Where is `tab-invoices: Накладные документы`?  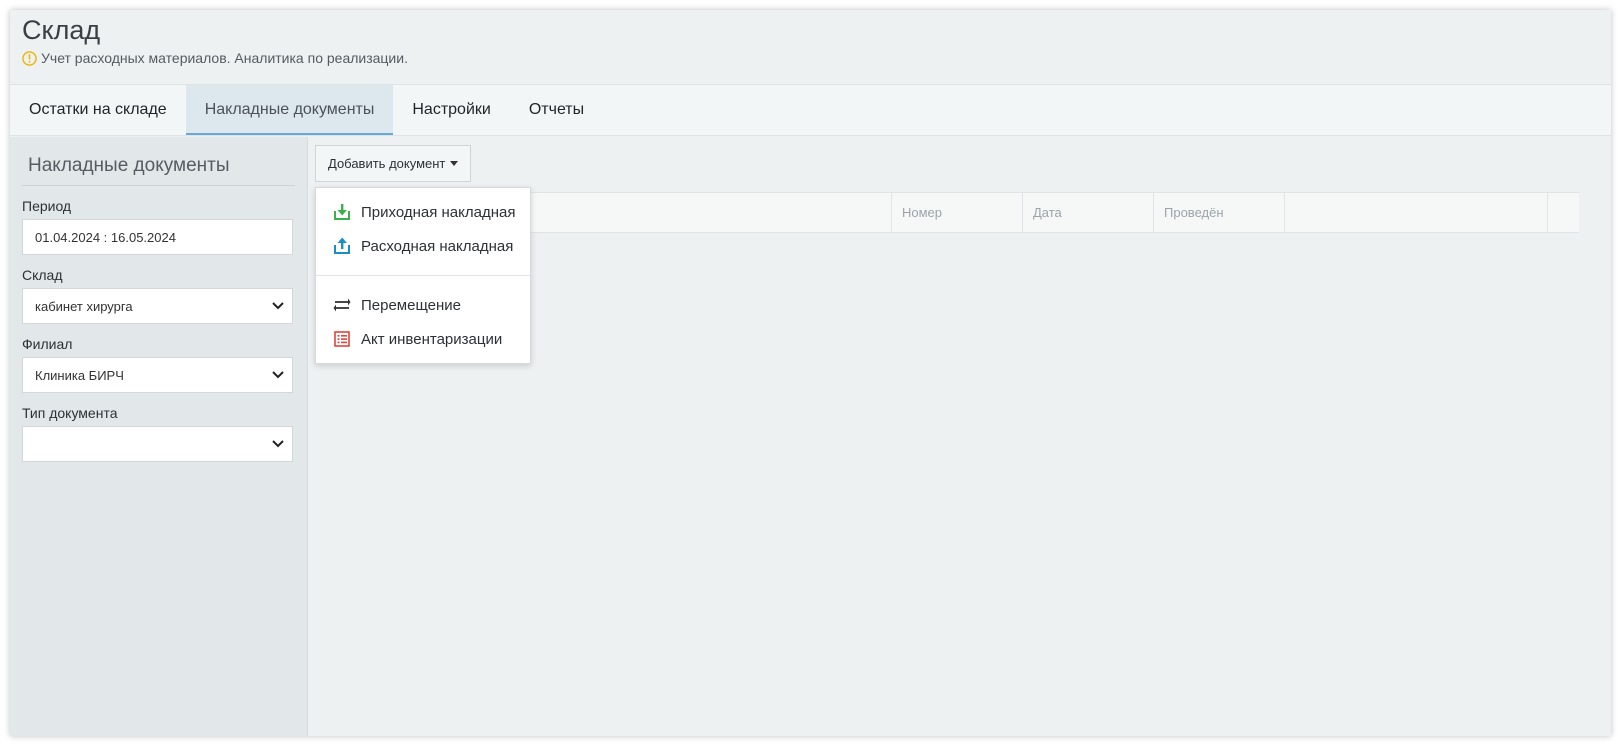
tab-invoices: Накладные документы is located at coordinates (289, 110).